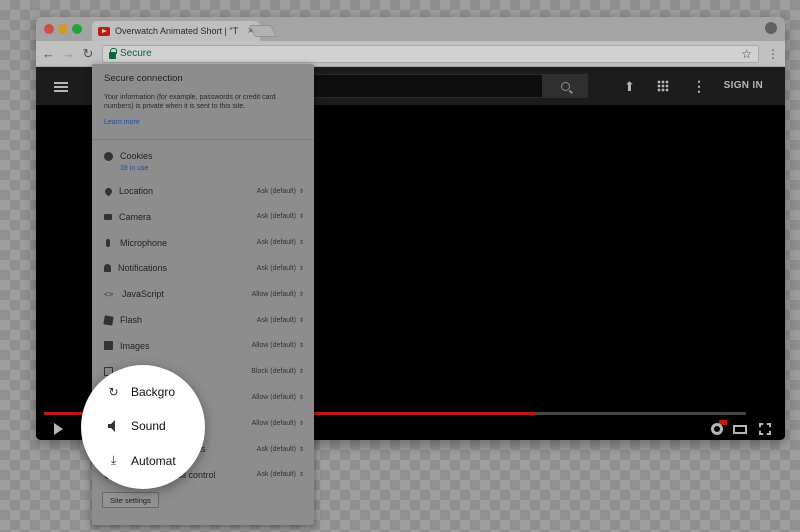 This screenshot has width=800, height=532. Describe the element at coordinates (113, 53) in the screenshot. I see `lock-icon` at that location.